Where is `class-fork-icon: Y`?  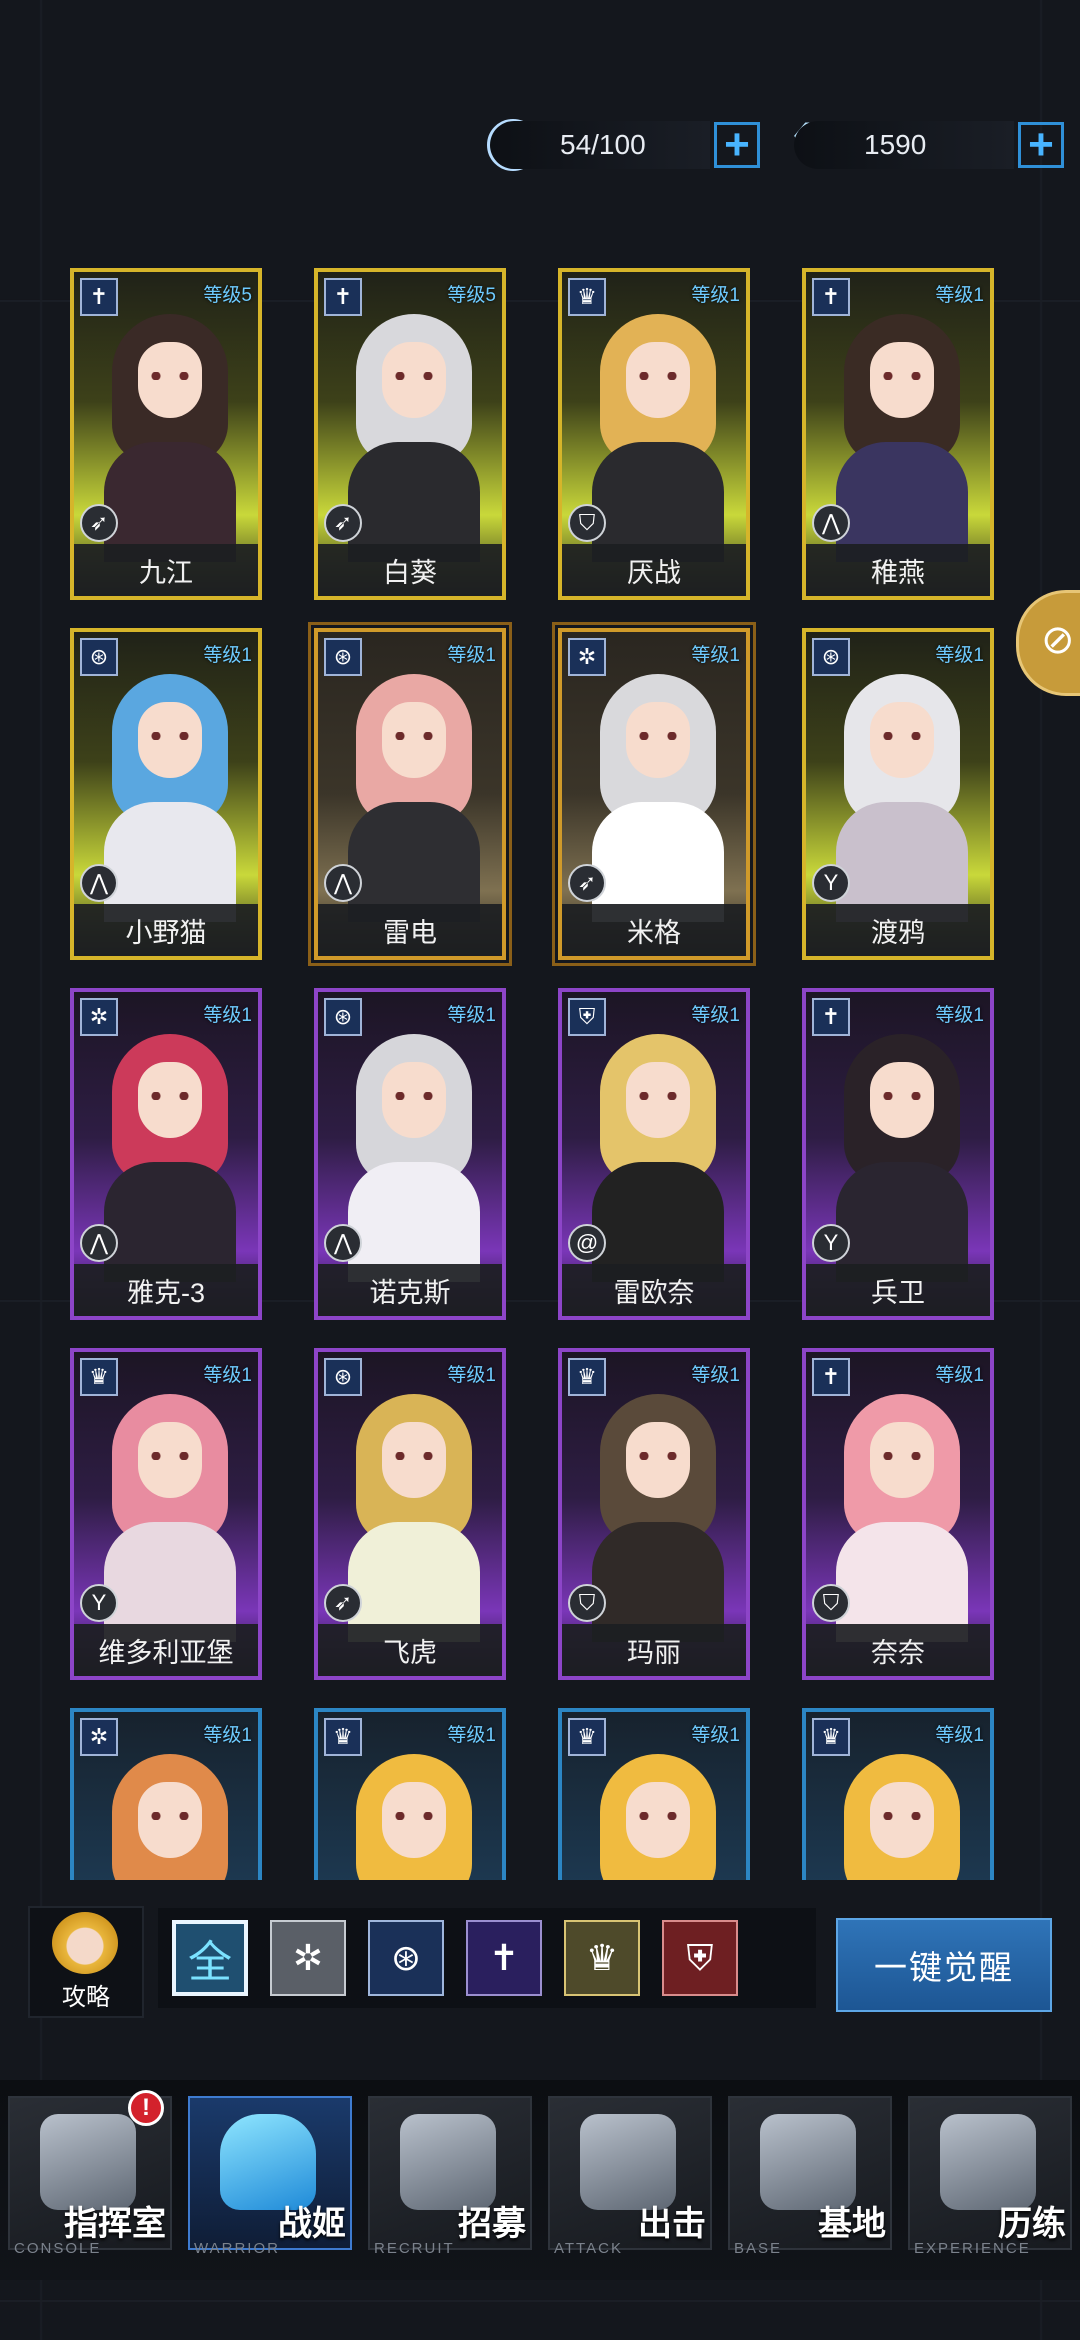
class-fork-icon: Y is located at coordinates (99, 1603).